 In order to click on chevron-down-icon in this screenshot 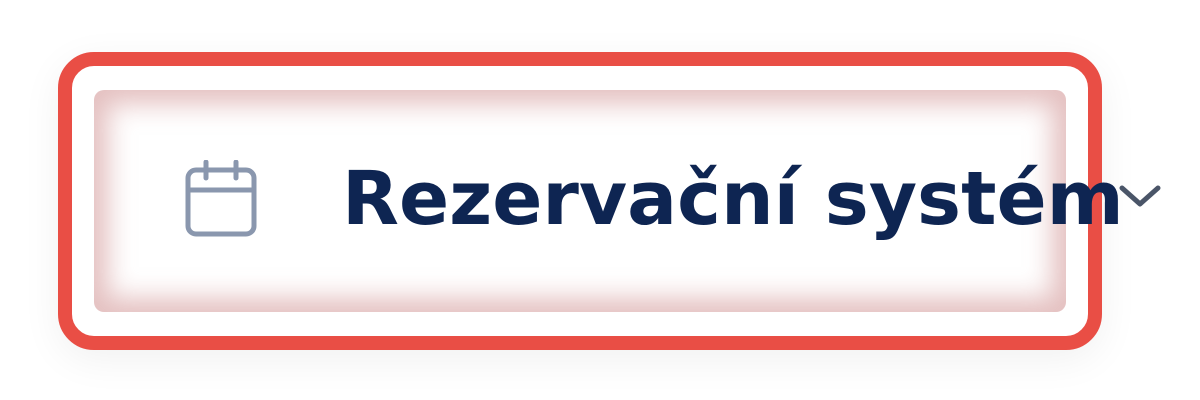, I will do `click(1140, 195)`.